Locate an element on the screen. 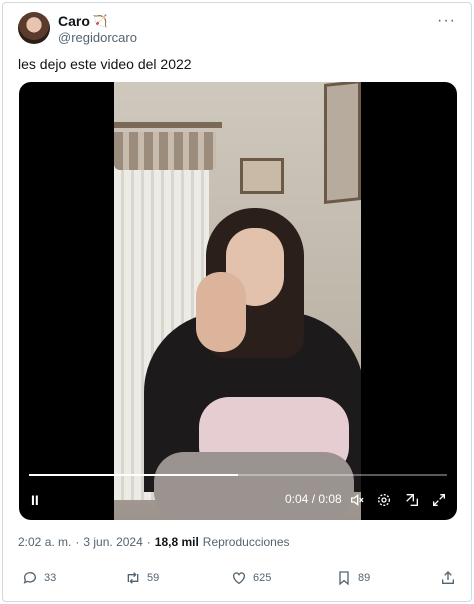 The height and width of the screenshot is (604, 474). progress-bar is located at coordinates (238, 475).